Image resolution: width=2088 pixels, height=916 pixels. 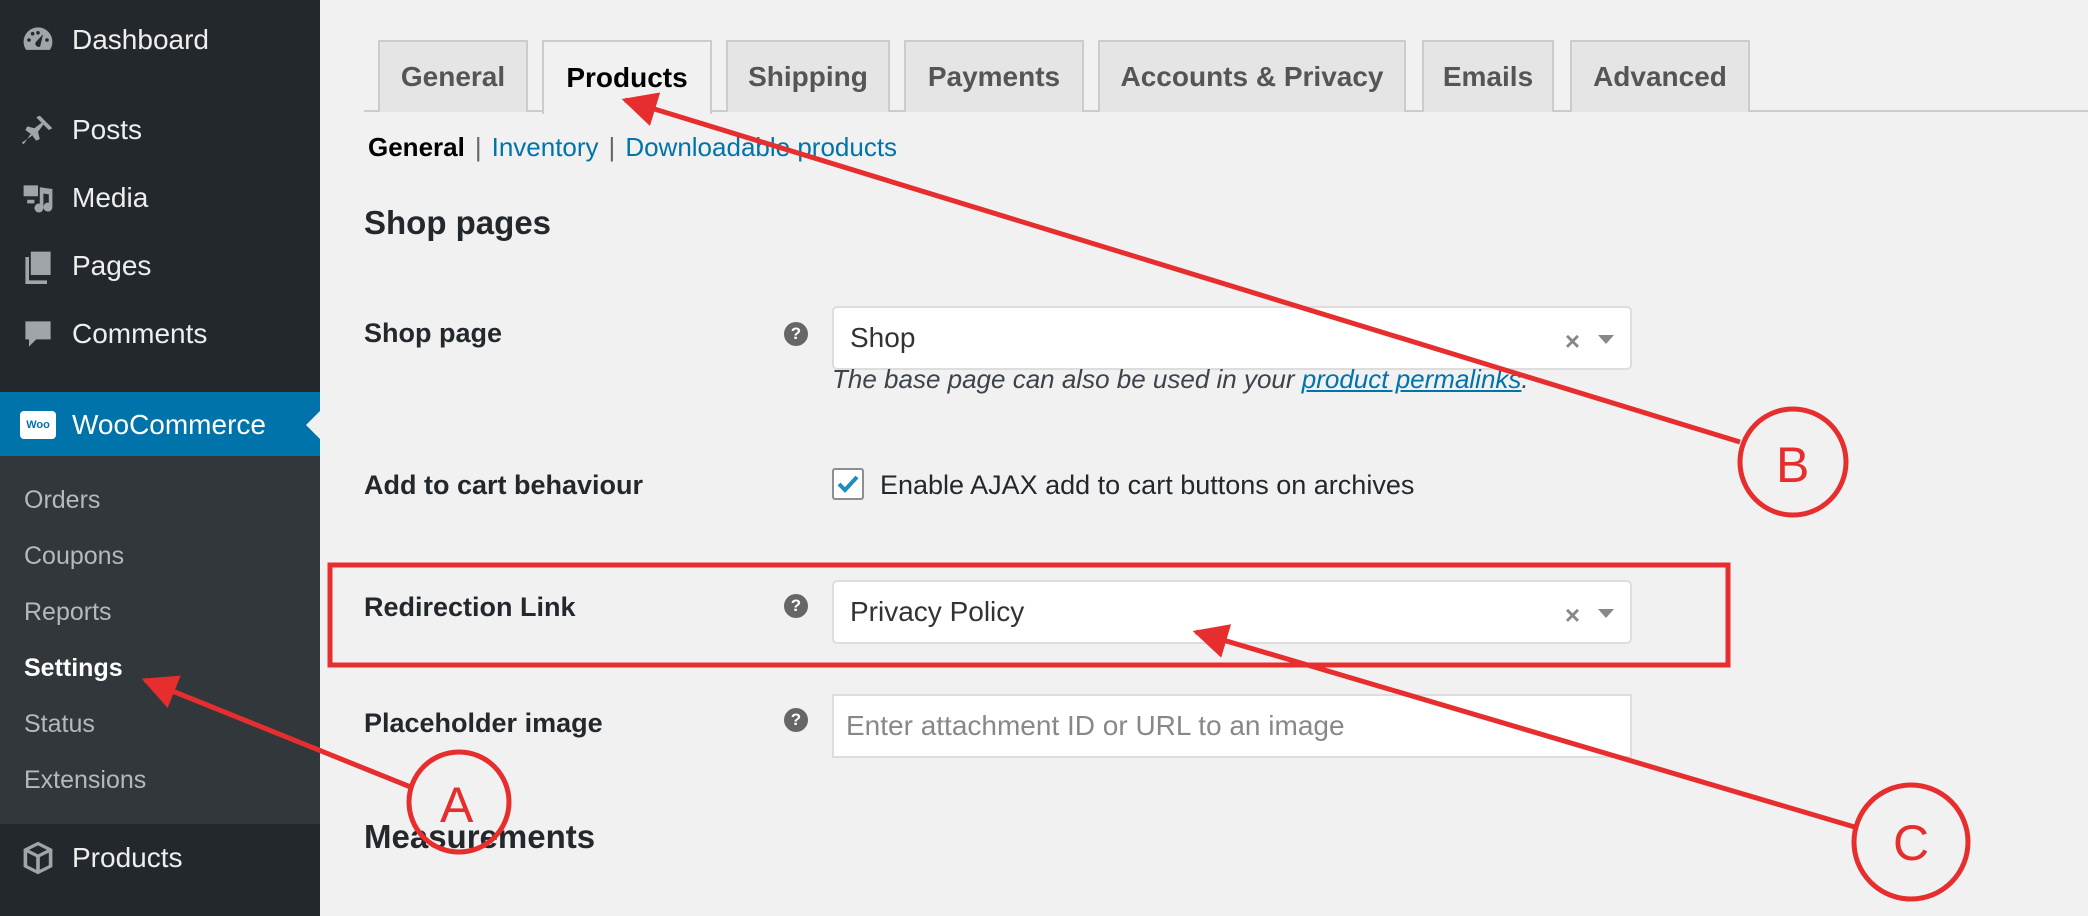 What do you see at coordinates (38, 40) in the screenshot?
I see `dashboard-icon` at bounding box center [38, 40].